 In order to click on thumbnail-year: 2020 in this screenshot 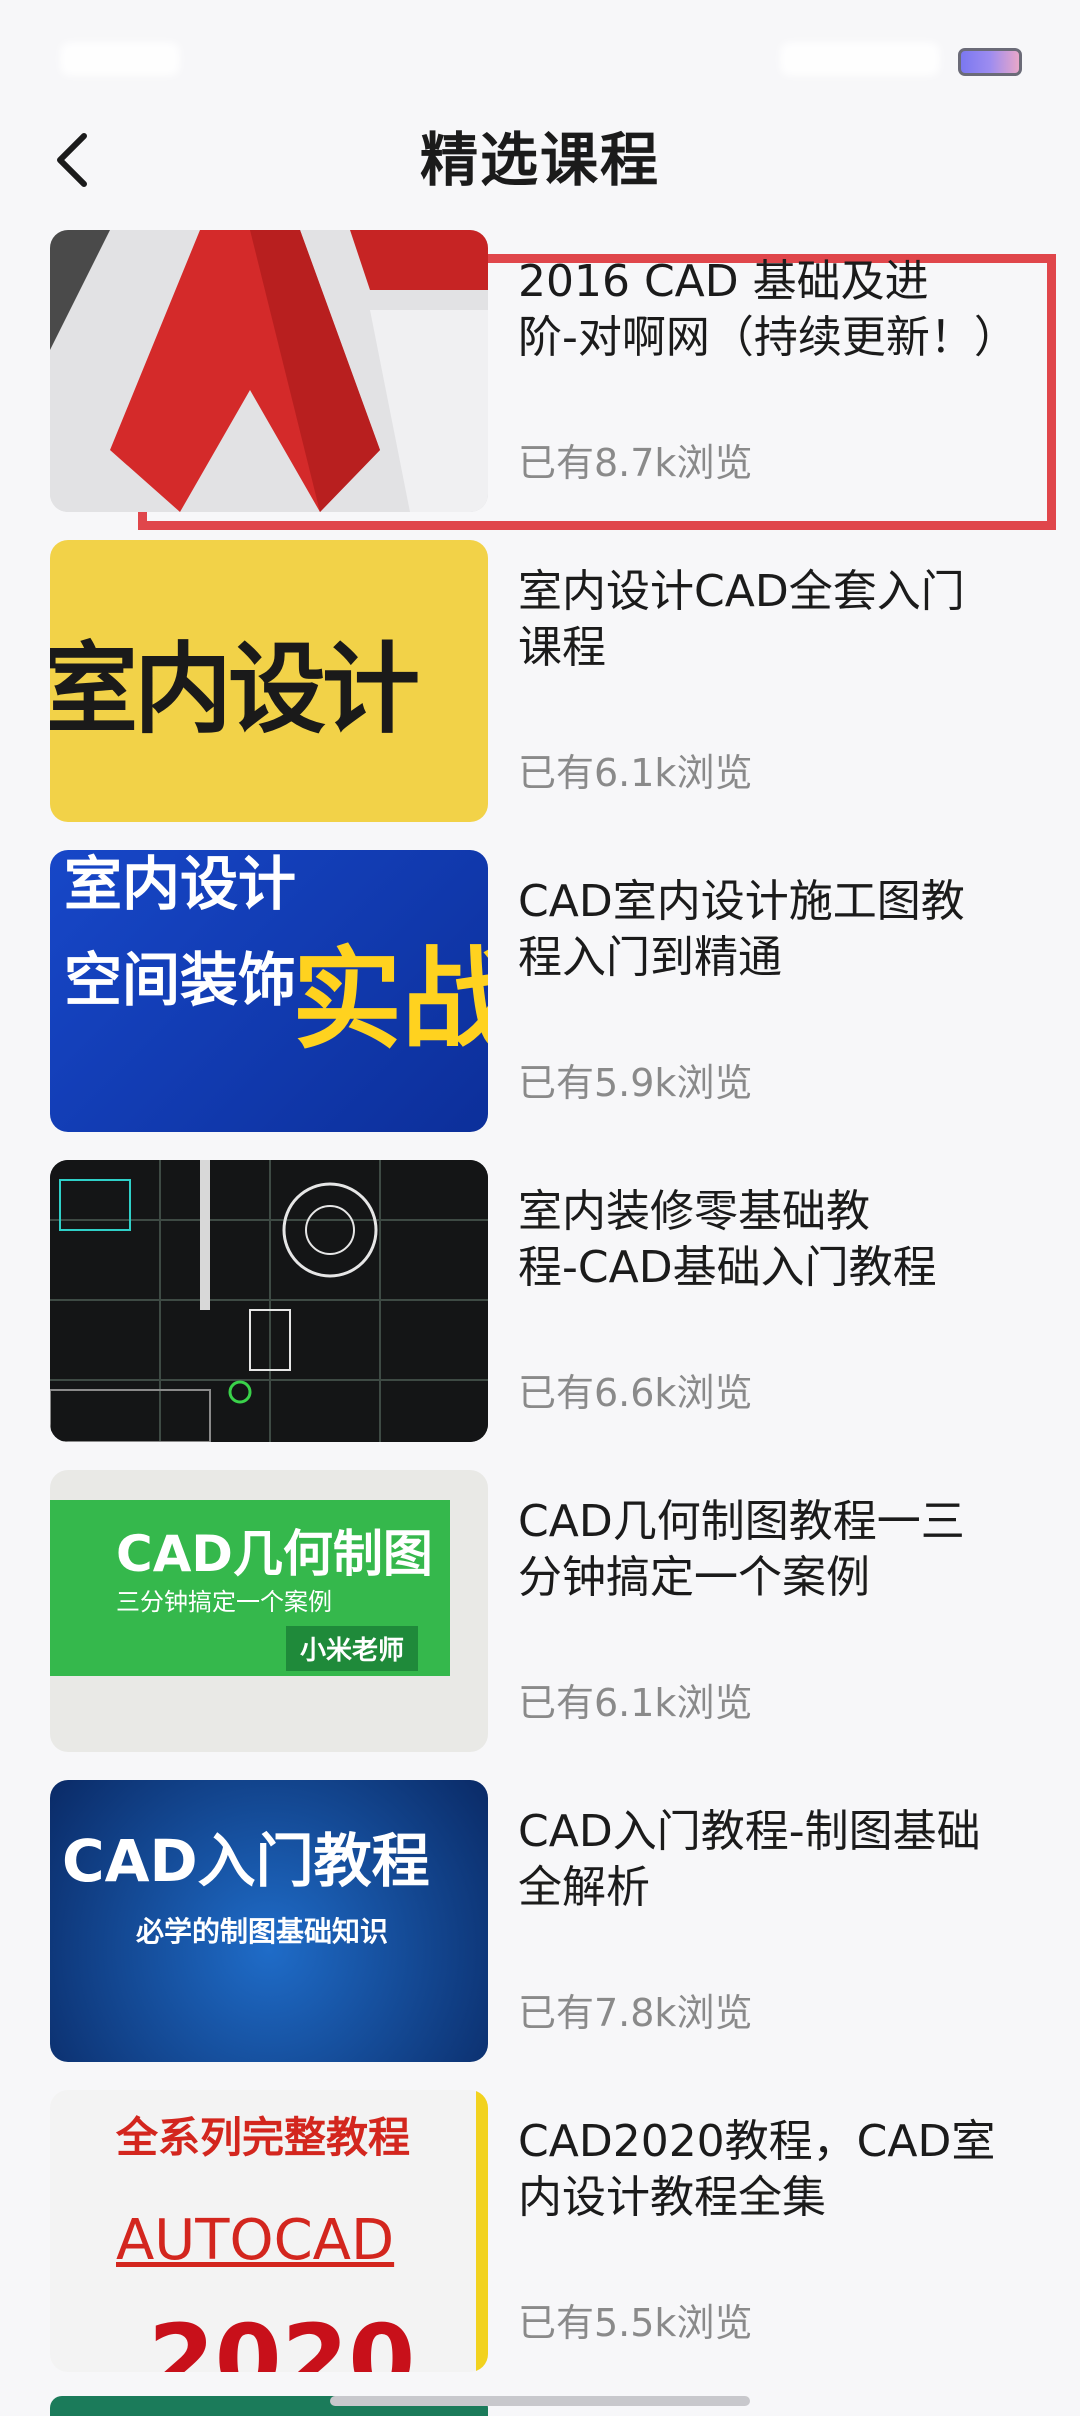, I will do `click(282, 2338)`.